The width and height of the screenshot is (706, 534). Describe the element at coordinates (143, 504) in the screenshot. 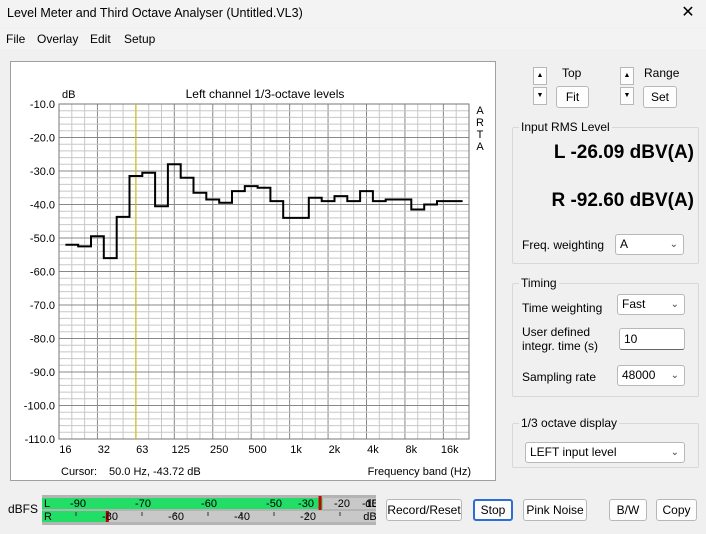

I see `meter-top-tick: -70` at that location.